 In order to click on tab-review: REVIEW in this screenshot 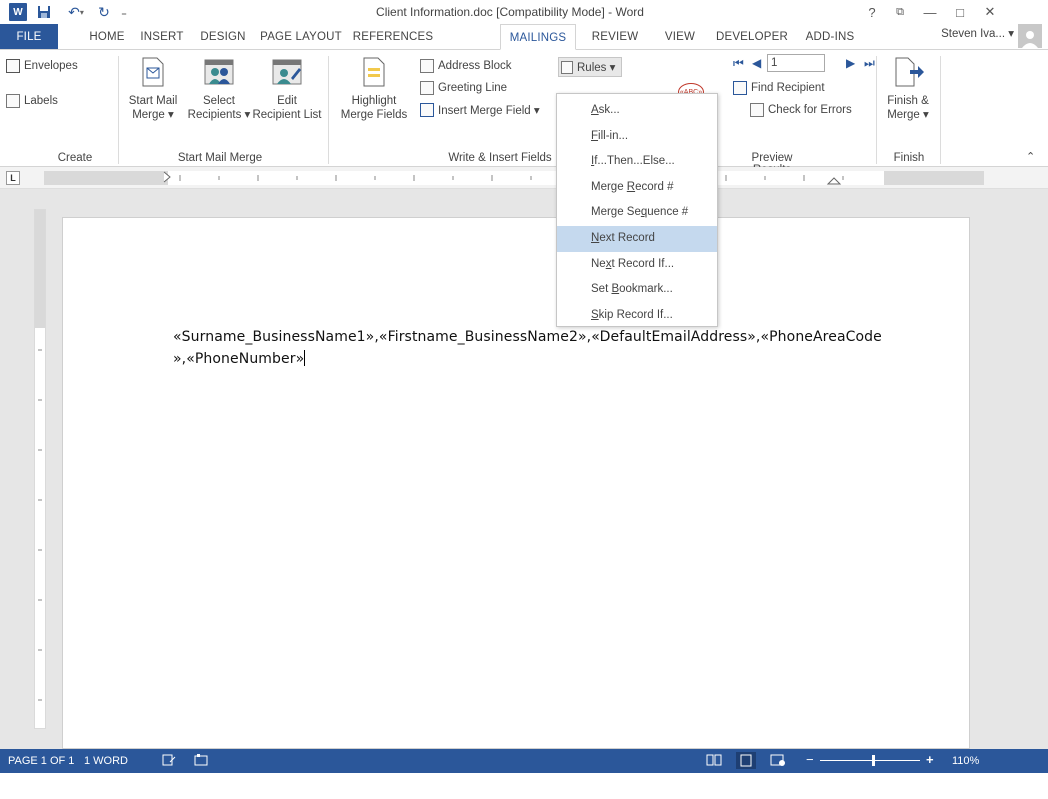, I will do `click(615, 37)`.